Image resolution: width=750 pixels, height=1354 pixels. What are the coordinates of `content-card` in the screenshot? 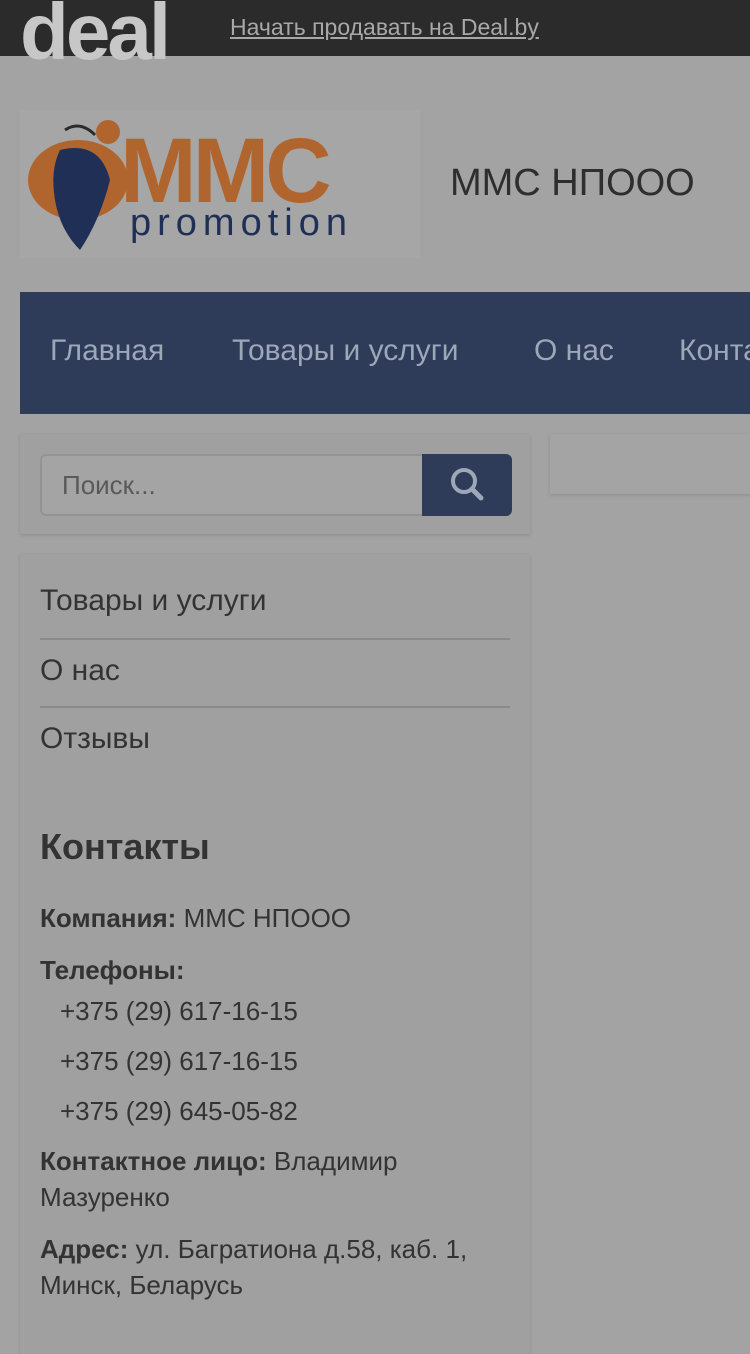 It's located at (650, 464).